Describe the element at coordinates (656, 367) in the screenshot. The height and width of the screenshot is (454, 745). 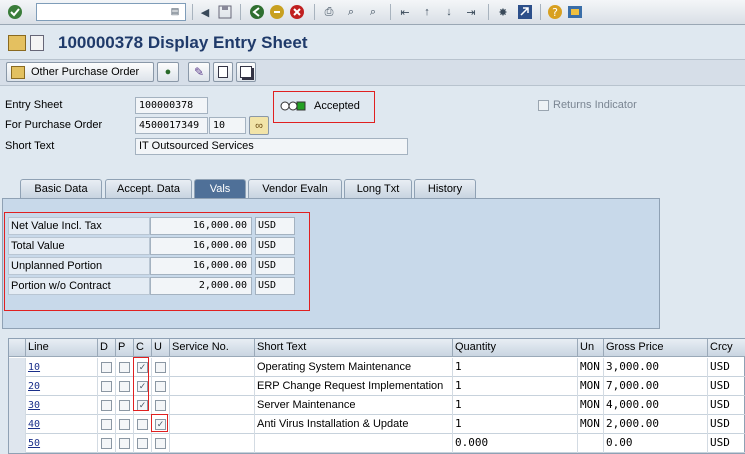
I see `gross-price-cell: 3,000.00` at that location.